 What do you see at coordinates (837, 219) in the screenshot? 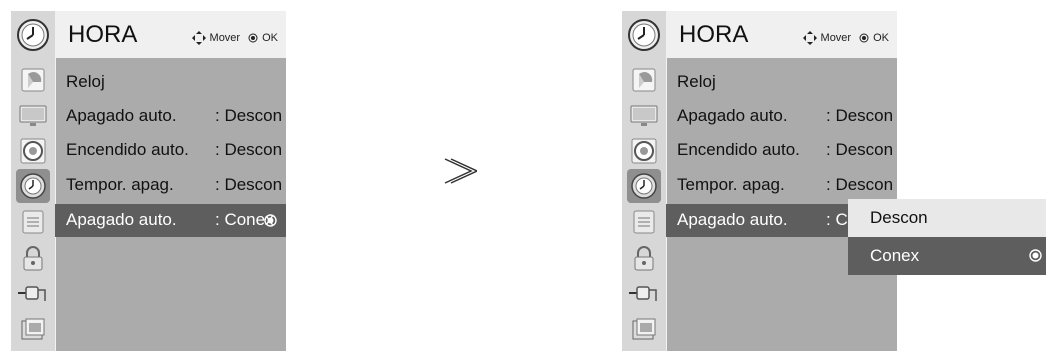
I see `menu-item-value-partial: : C` at bounding box center [837, 219].